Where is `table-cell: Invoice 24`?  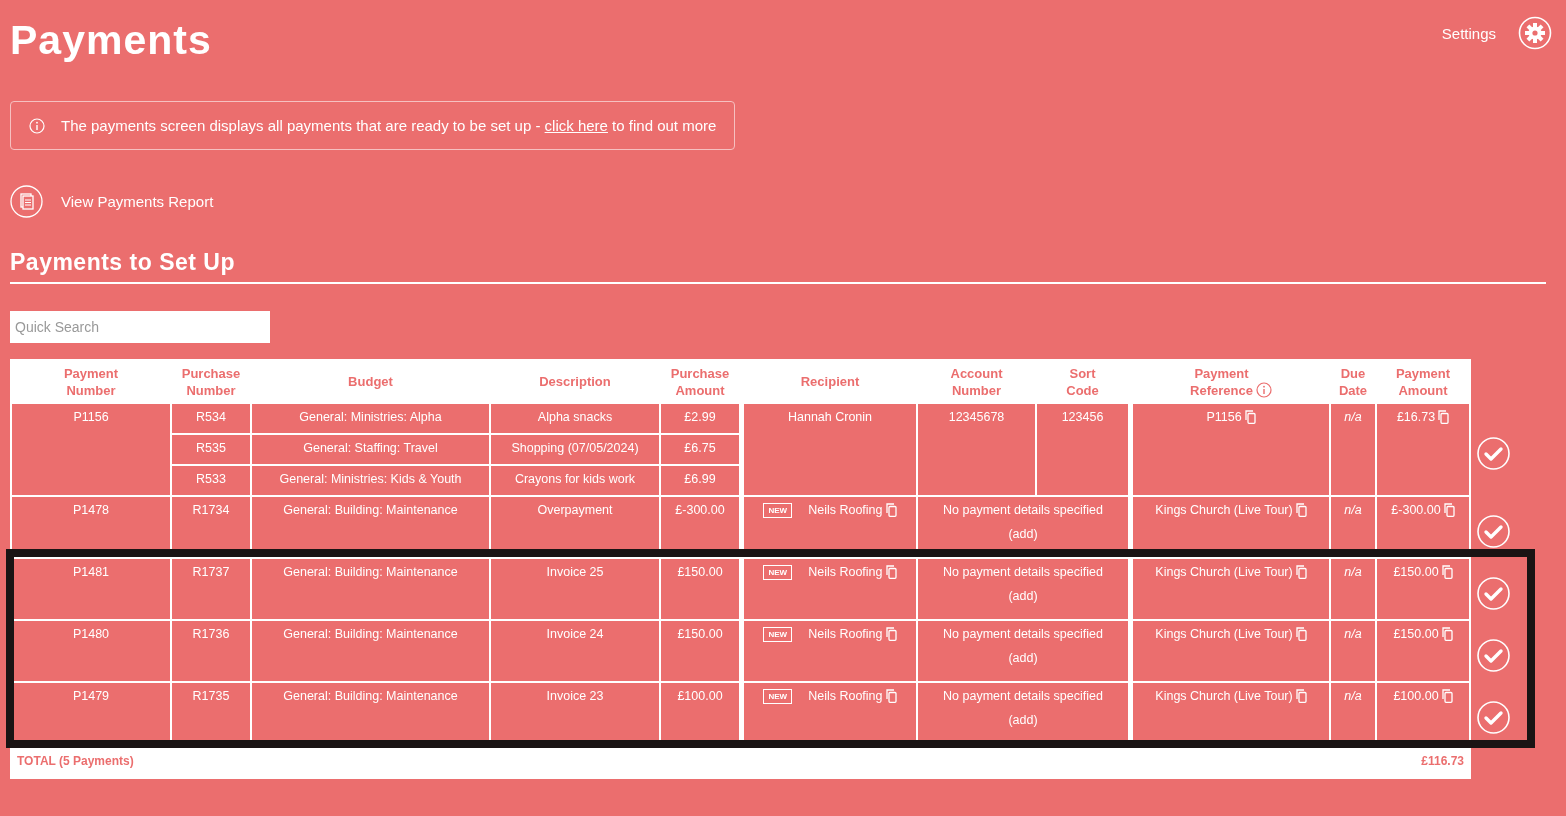
table-cell: Invoice 24 is located at coordinates (575, 634).